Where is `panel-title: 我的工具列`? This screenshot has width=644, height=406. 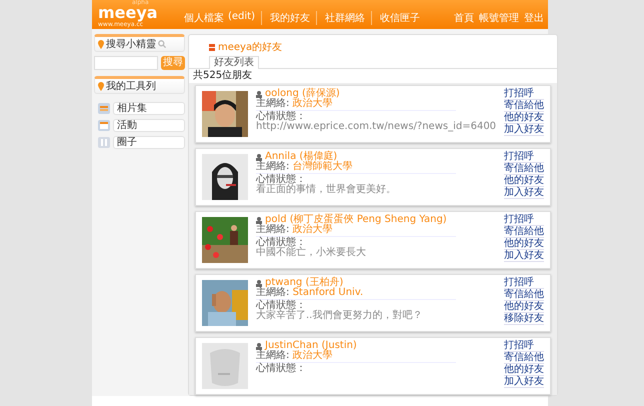 panel-title: 我的工具列 is located at coordinates (131, 86).